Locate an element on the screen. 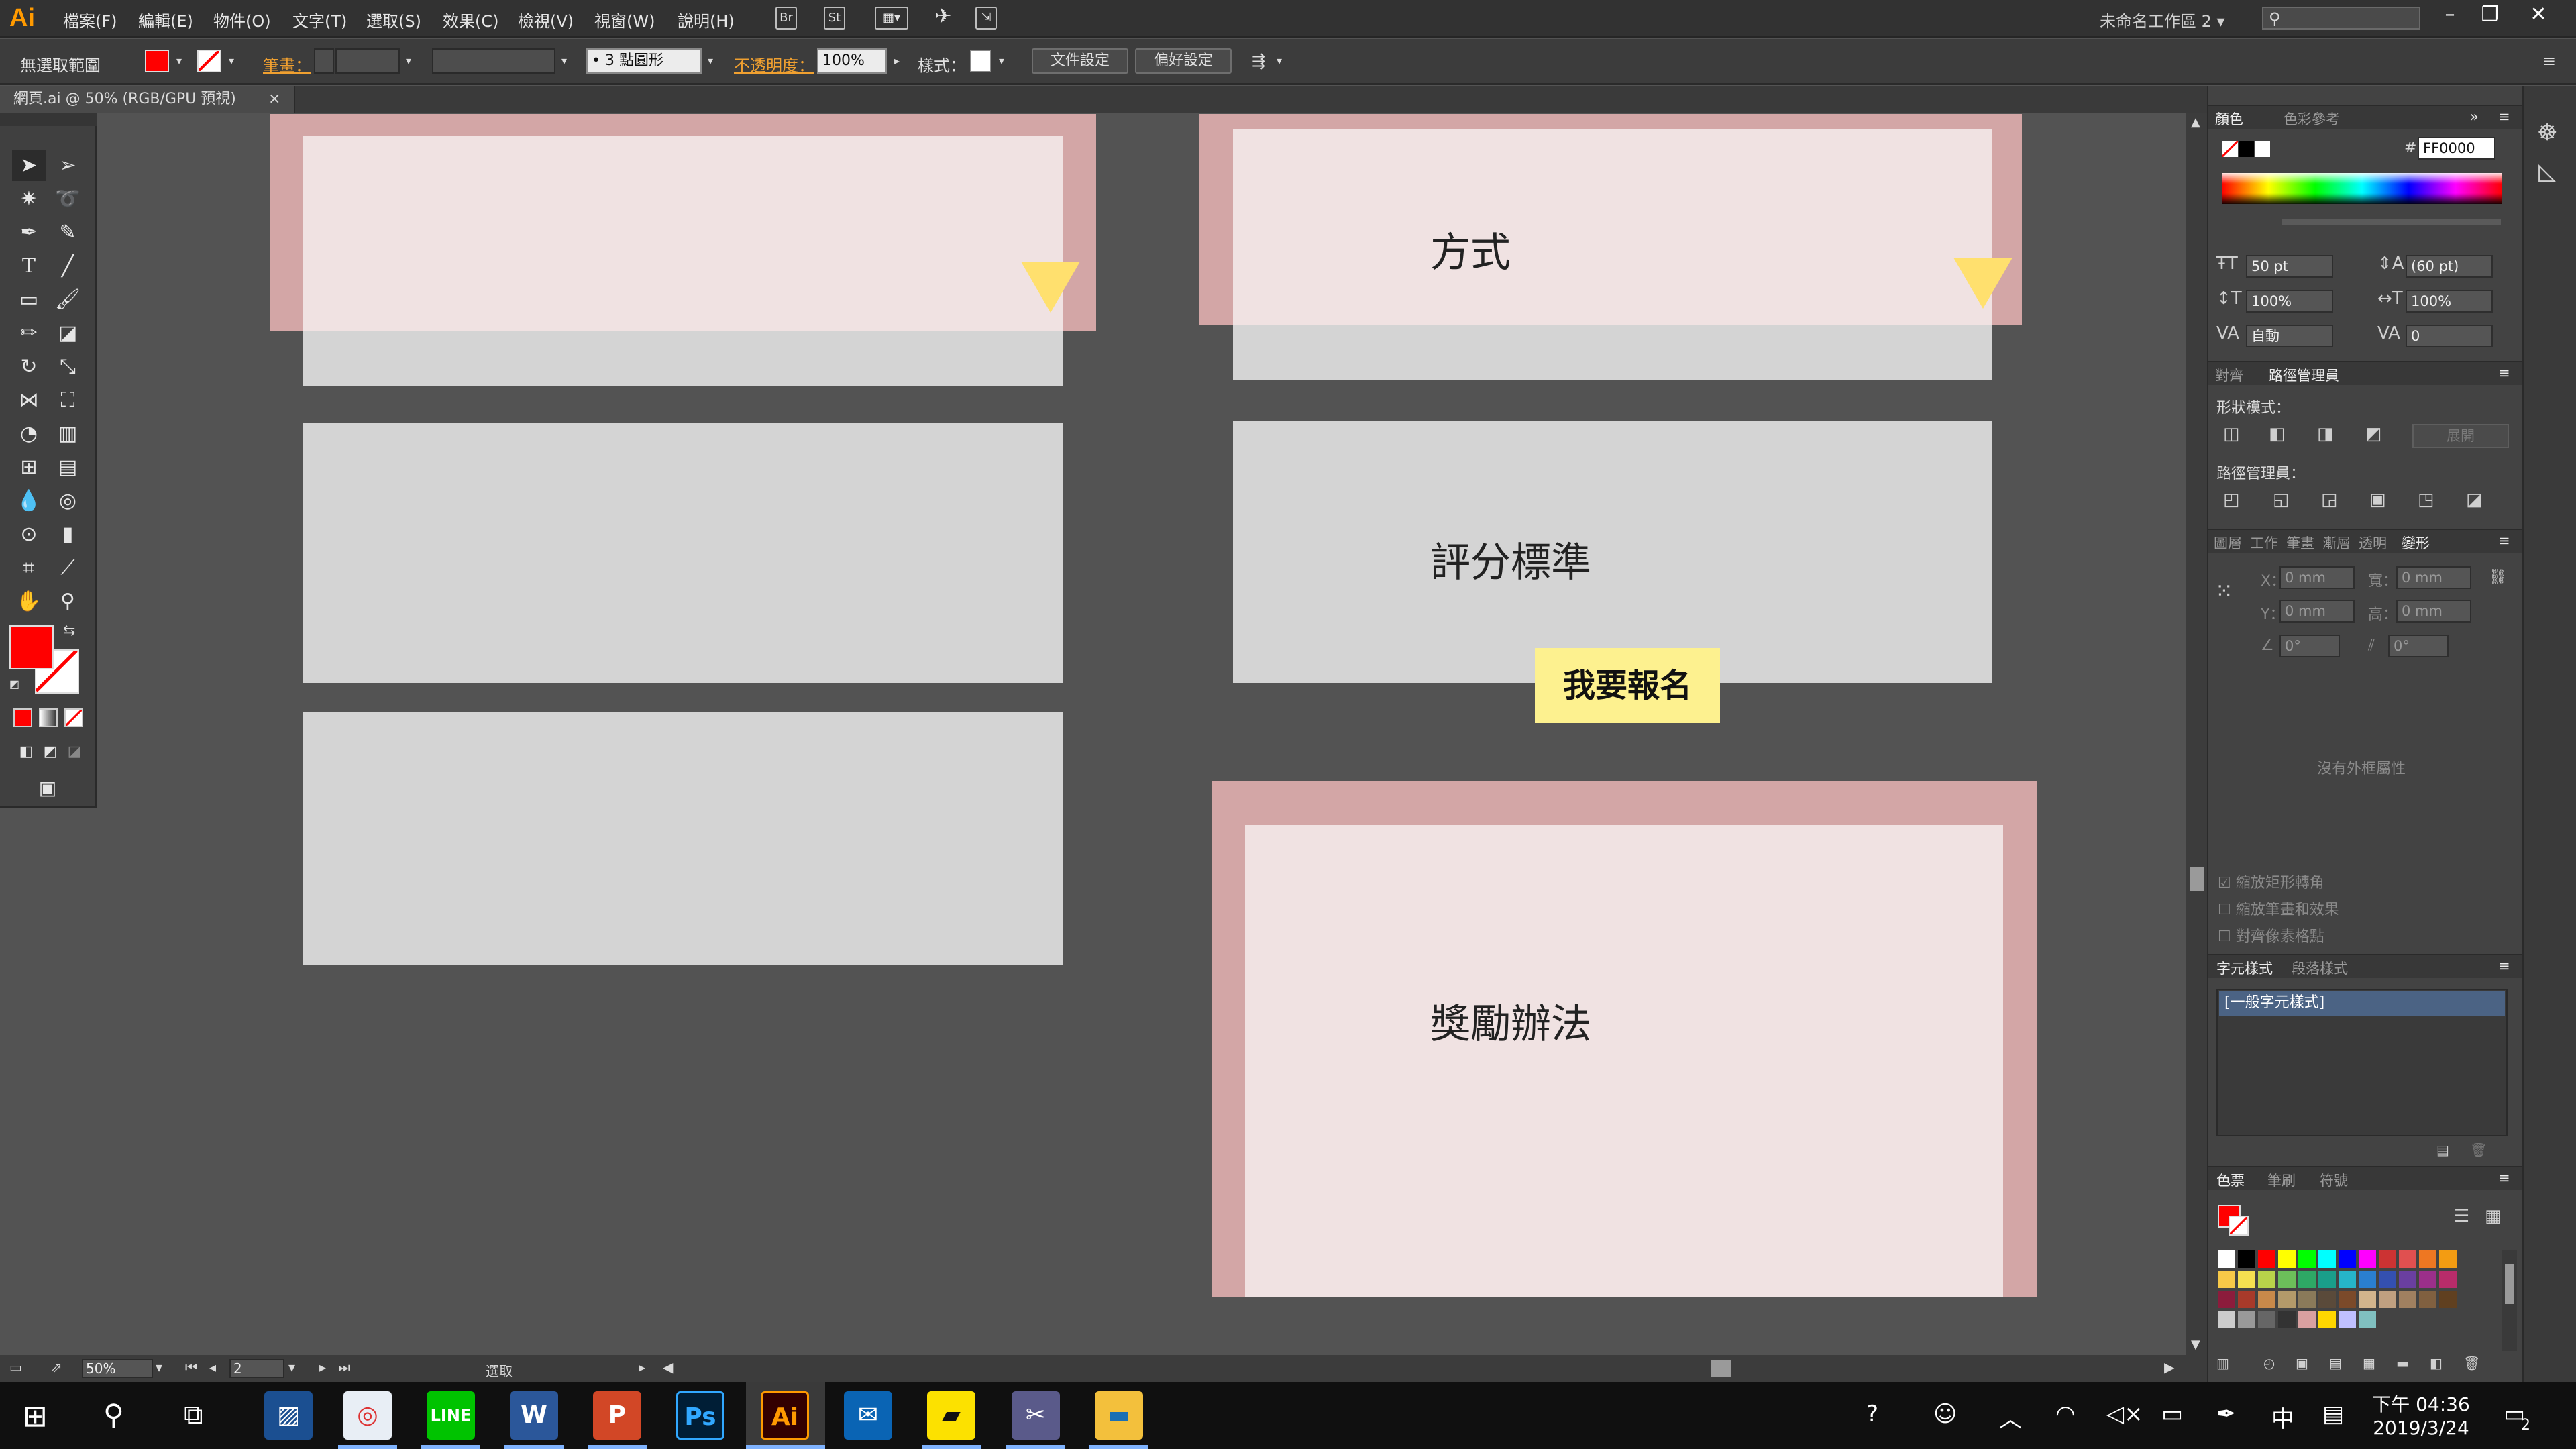 Image resolution: width=2576 pixels, height=1449 pixels. profile-dropdown-icon: ▾ is located at coordinates (564, 61).